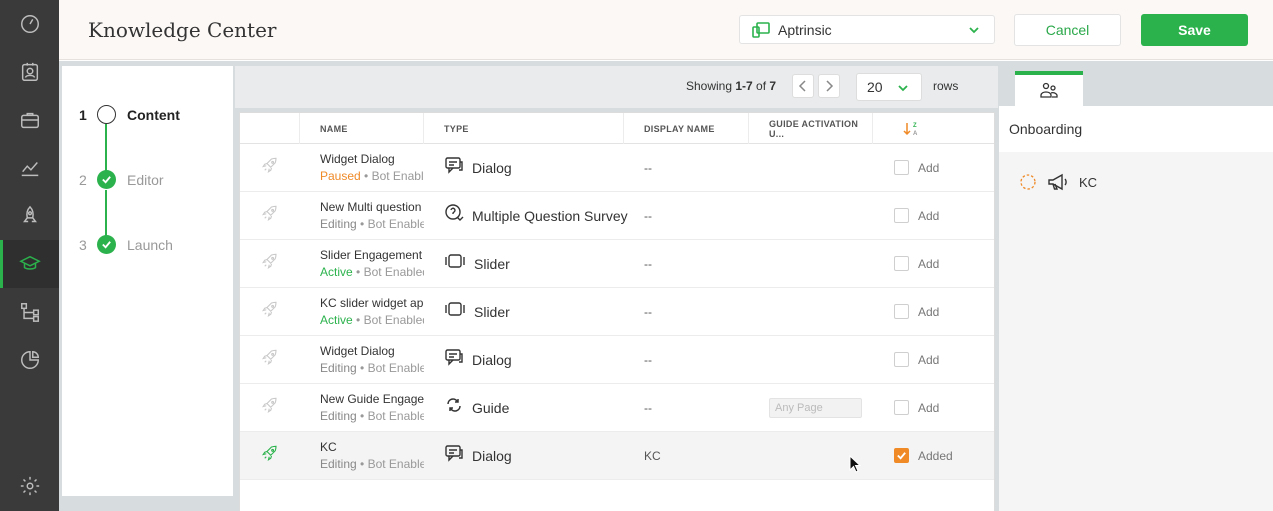 The image size is (1273, 511). Describe the element at coordinates (915, 134) in the screenshot. I see `svg-text: A` at that location.